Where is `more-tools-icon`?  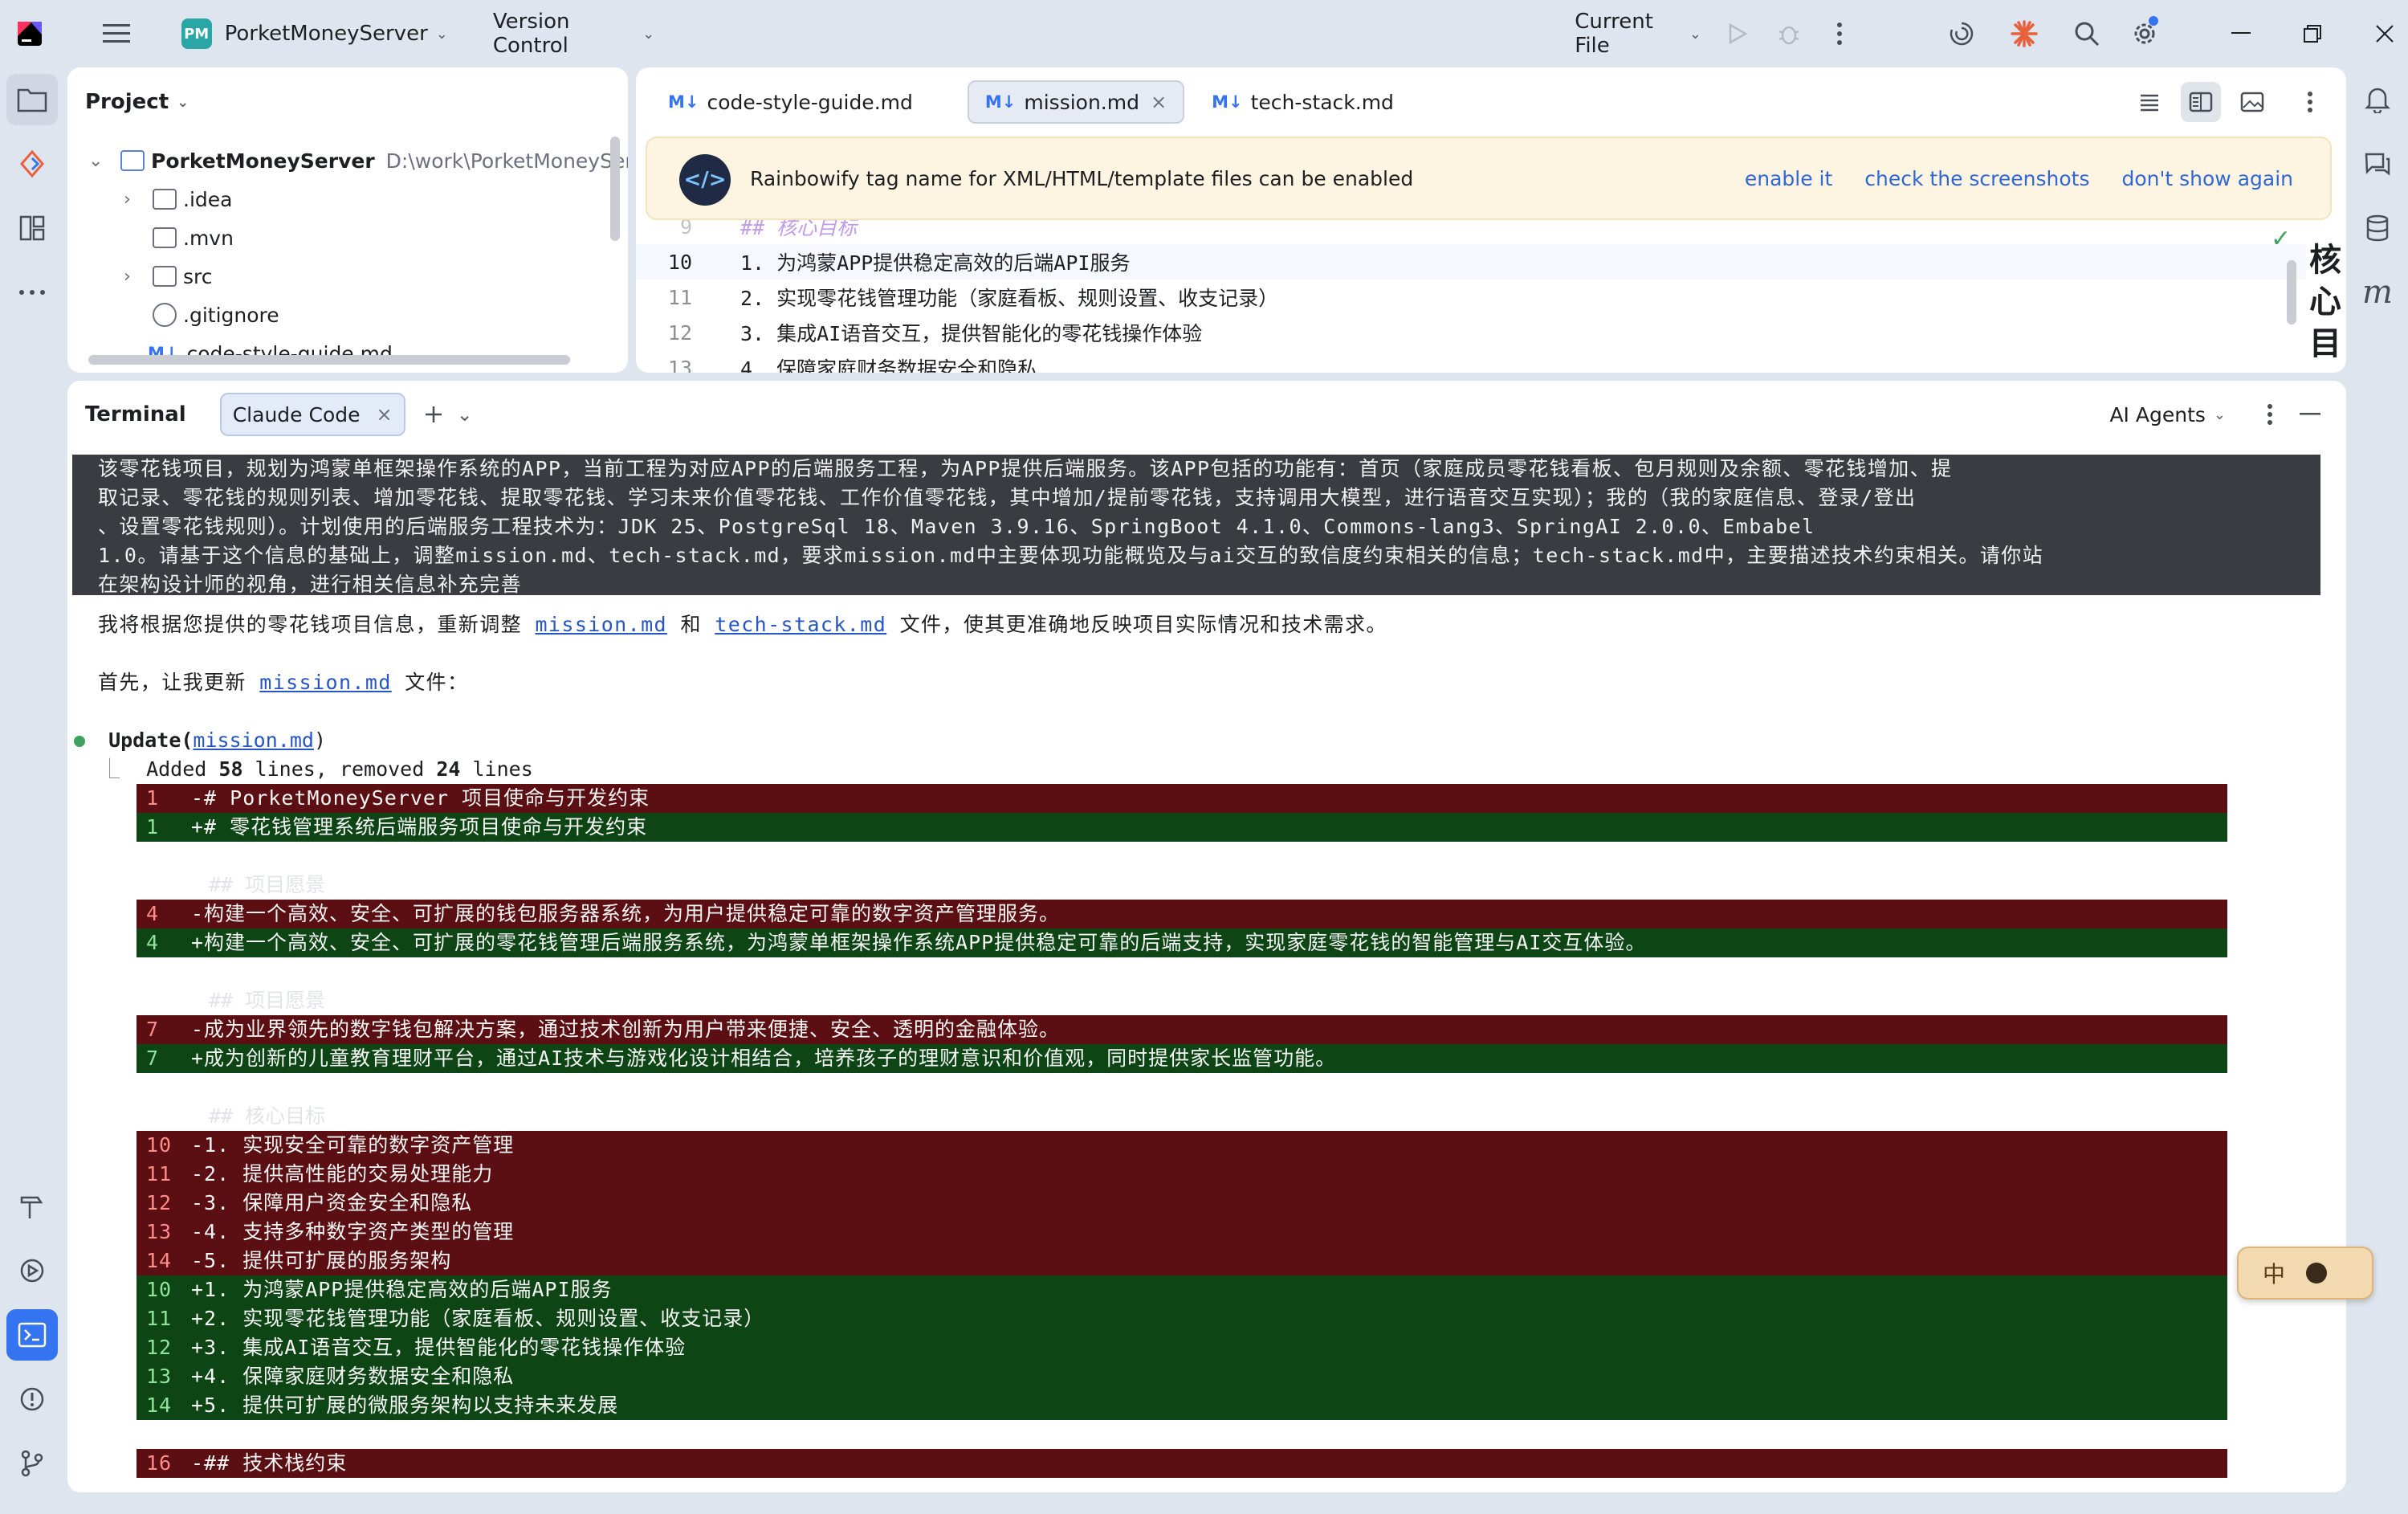
more-tools-icon is located at coordinates (32, 292).